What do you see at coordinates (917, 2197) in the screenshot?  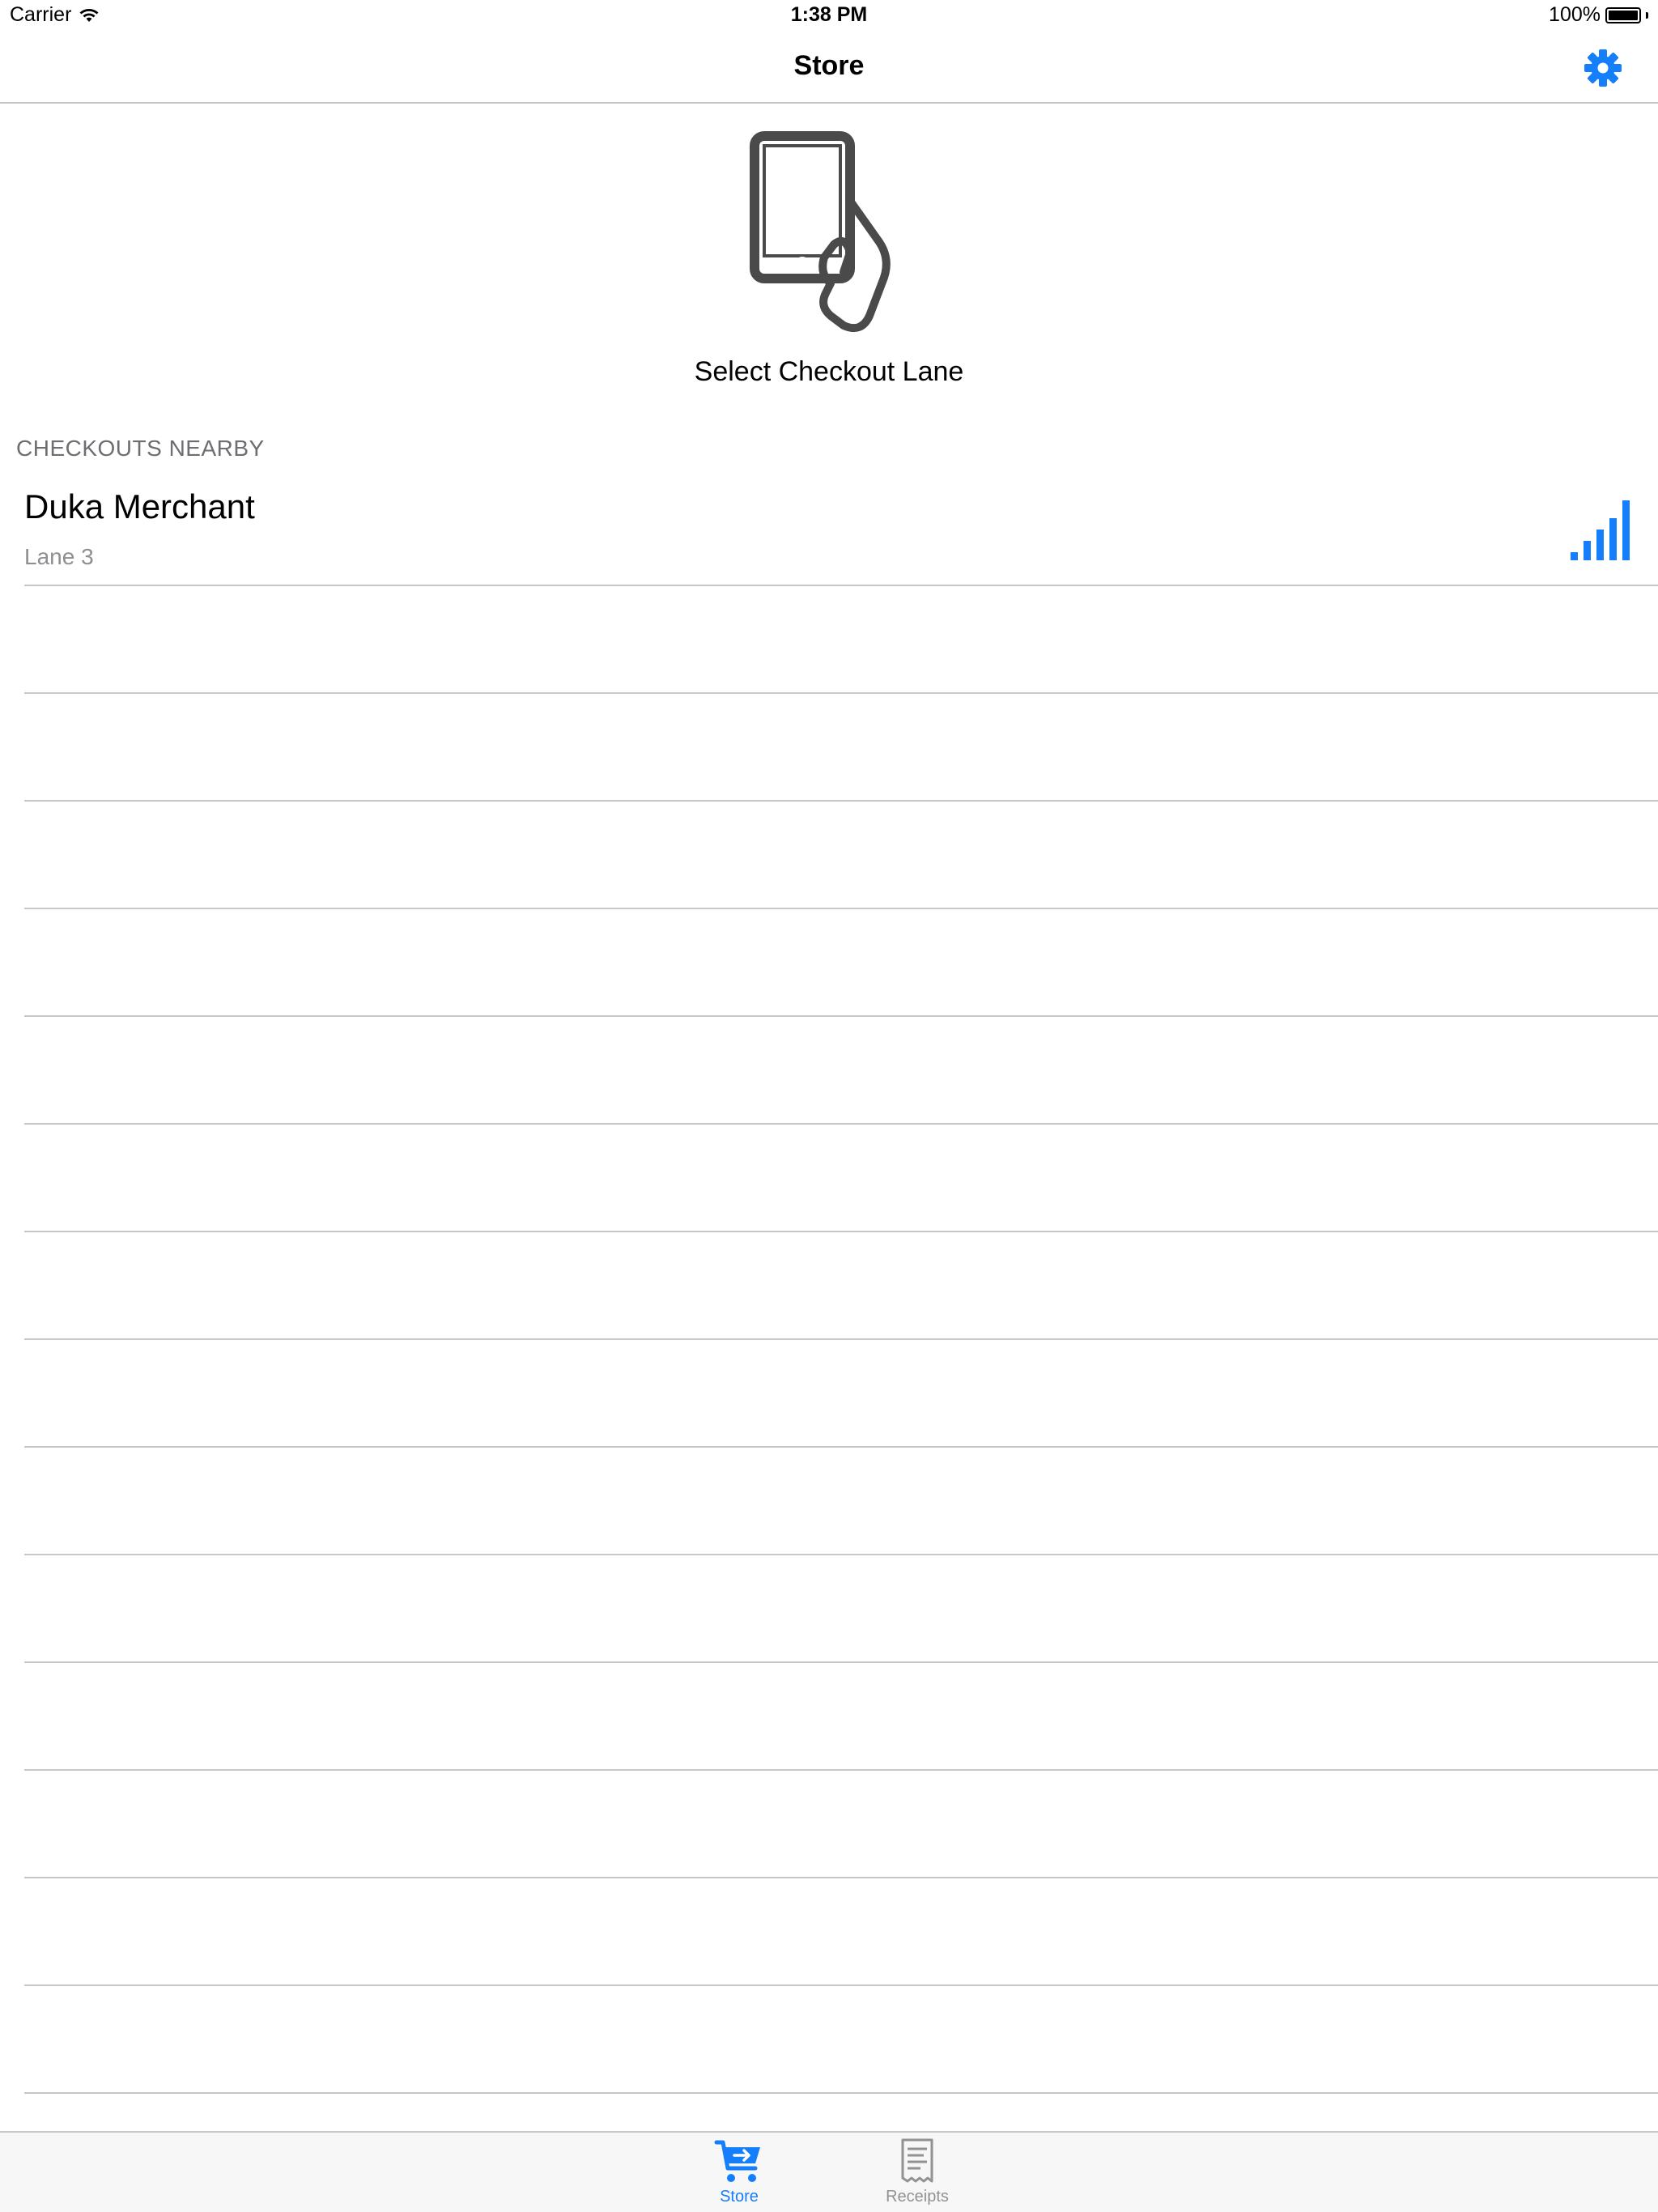 I see `tab-label: Receipts` at bounding box center [917, 2197].